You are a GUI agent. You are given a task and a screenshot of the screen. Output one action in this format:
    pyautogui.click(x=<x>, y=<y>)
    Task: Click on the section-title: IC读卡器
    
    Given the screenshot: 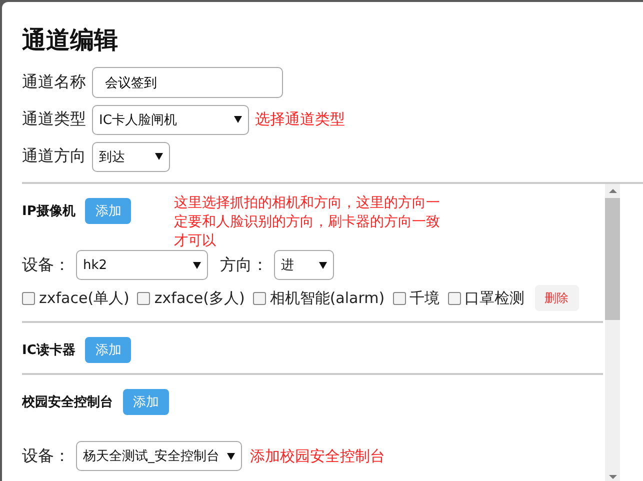 What is the action you would take?
    pyautogui.click(x=49, y=350)
    